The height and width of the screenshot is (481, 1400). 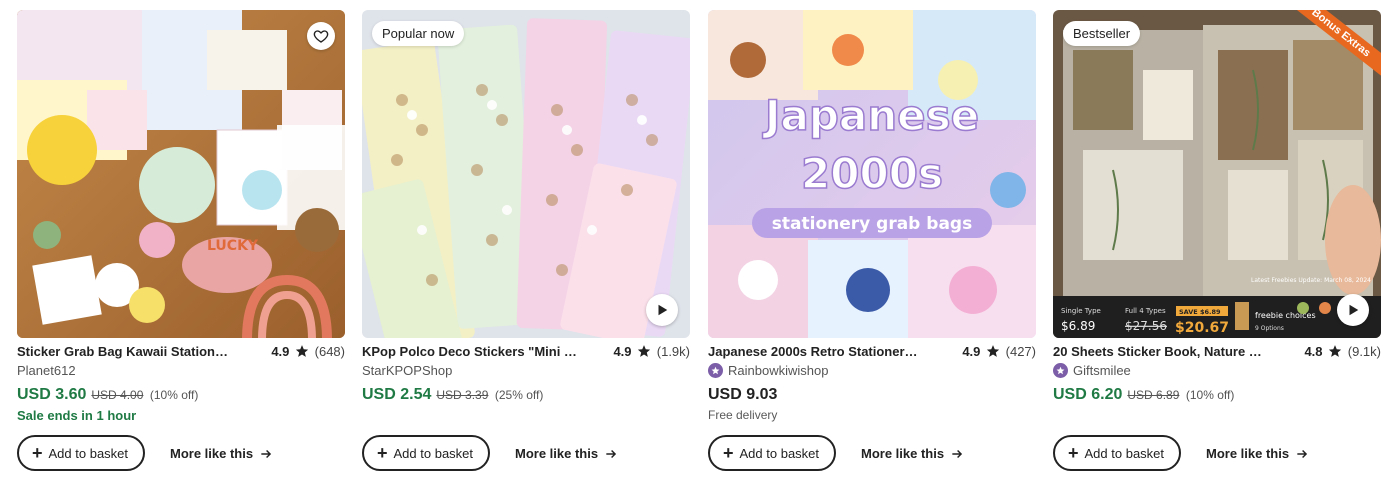 I want to click on free-delivery-text: Free delivery, so click(x=743, y=415).